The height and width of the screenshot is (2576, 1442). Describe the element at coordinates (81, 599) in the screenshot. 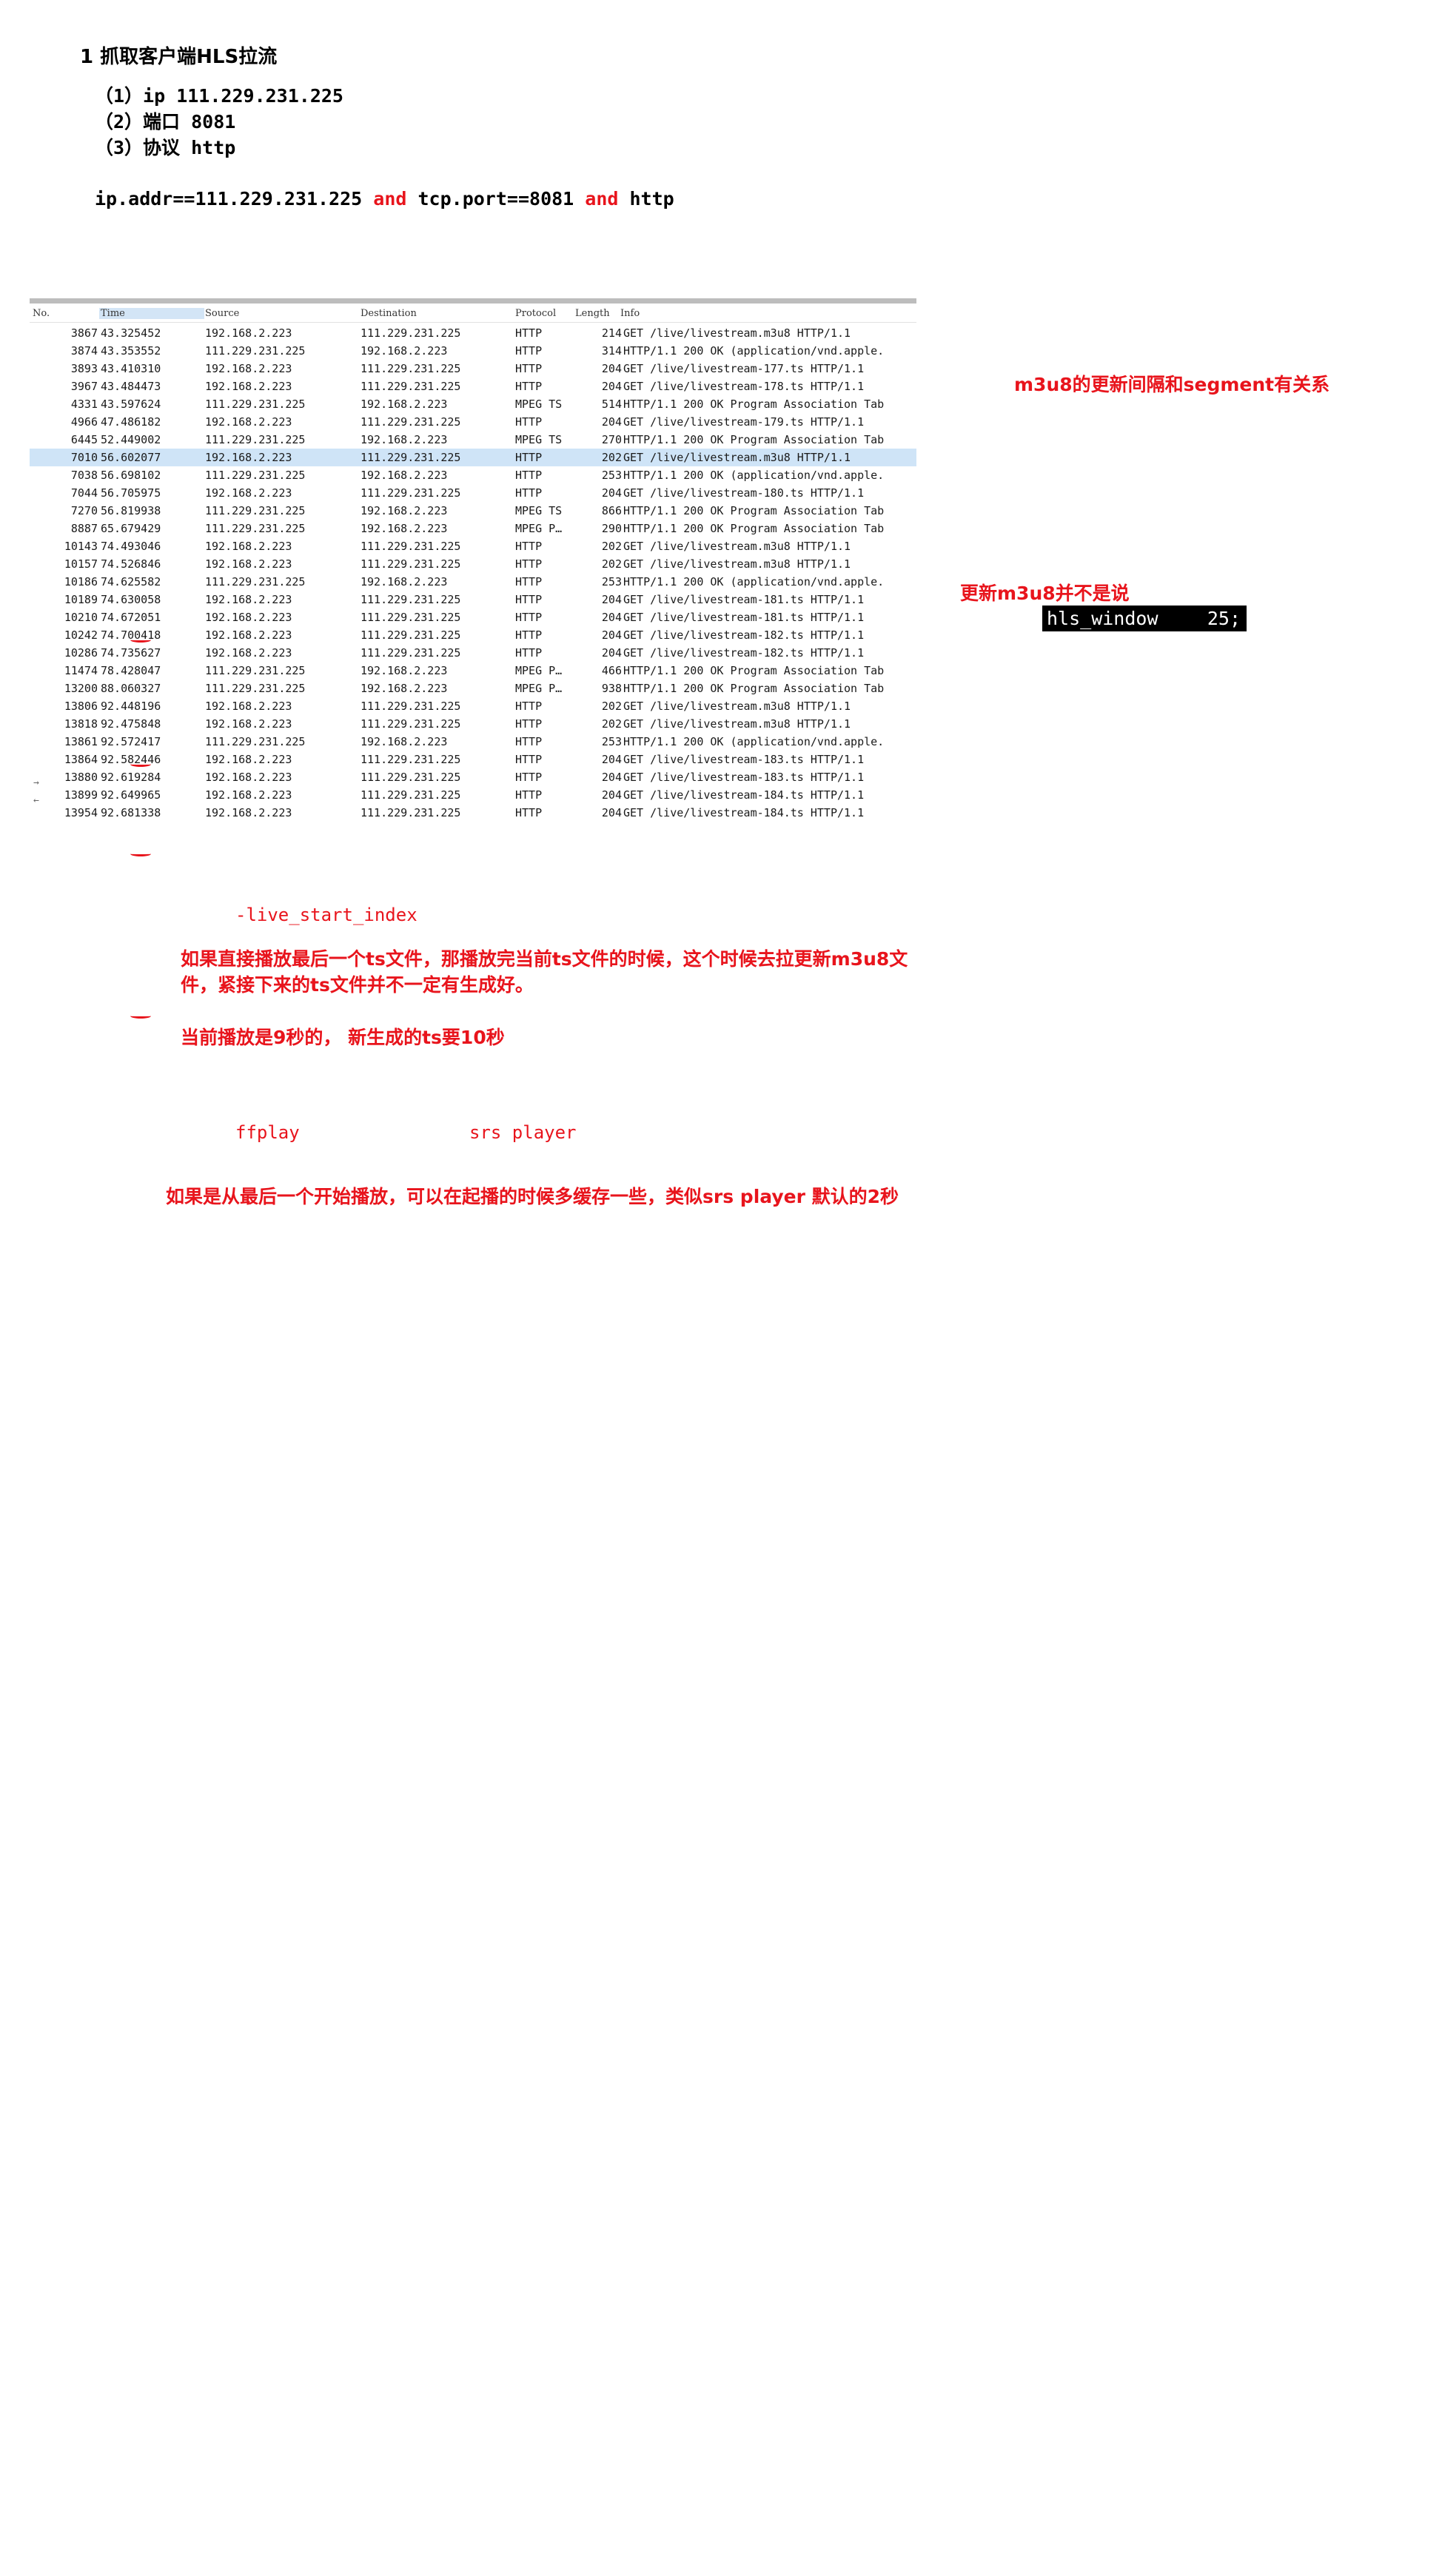

I see `packet-cell-no: 10189` at that location.